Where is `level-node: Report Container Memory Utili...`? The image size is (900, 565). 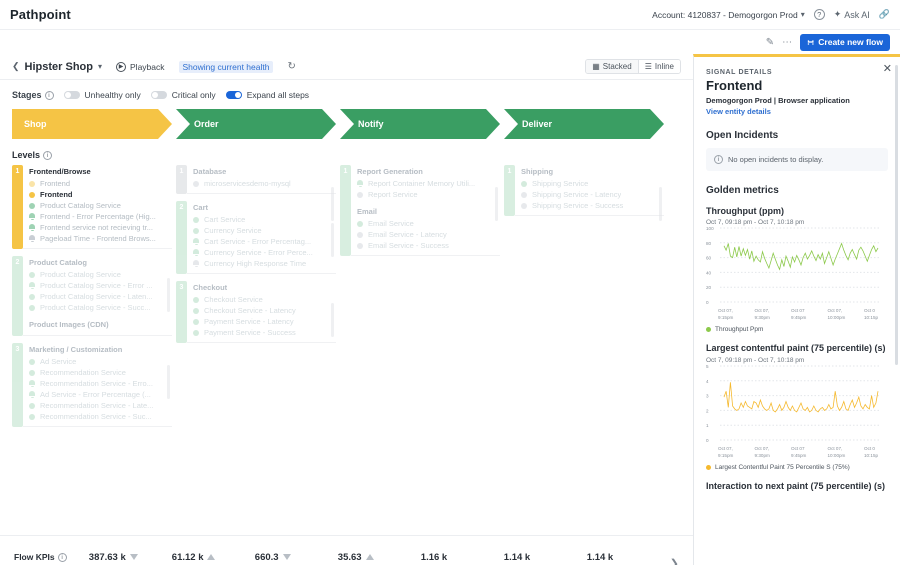 level-node: Report Container Memory Utili... is located at coordinates (428, 183).